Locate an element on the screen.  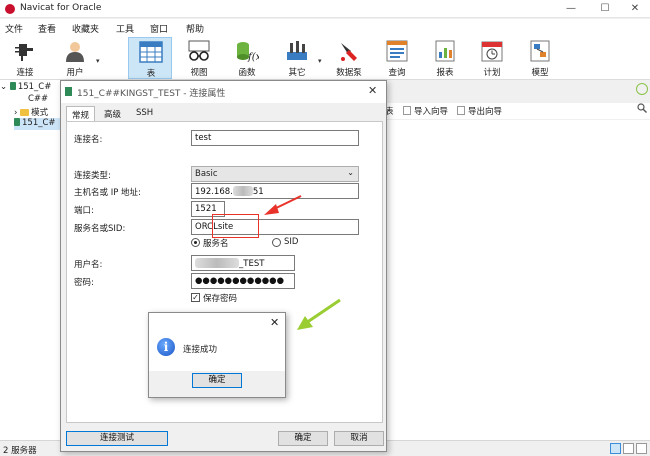
messagebox-close-button: ✕ is located at coordinates (274, 322).